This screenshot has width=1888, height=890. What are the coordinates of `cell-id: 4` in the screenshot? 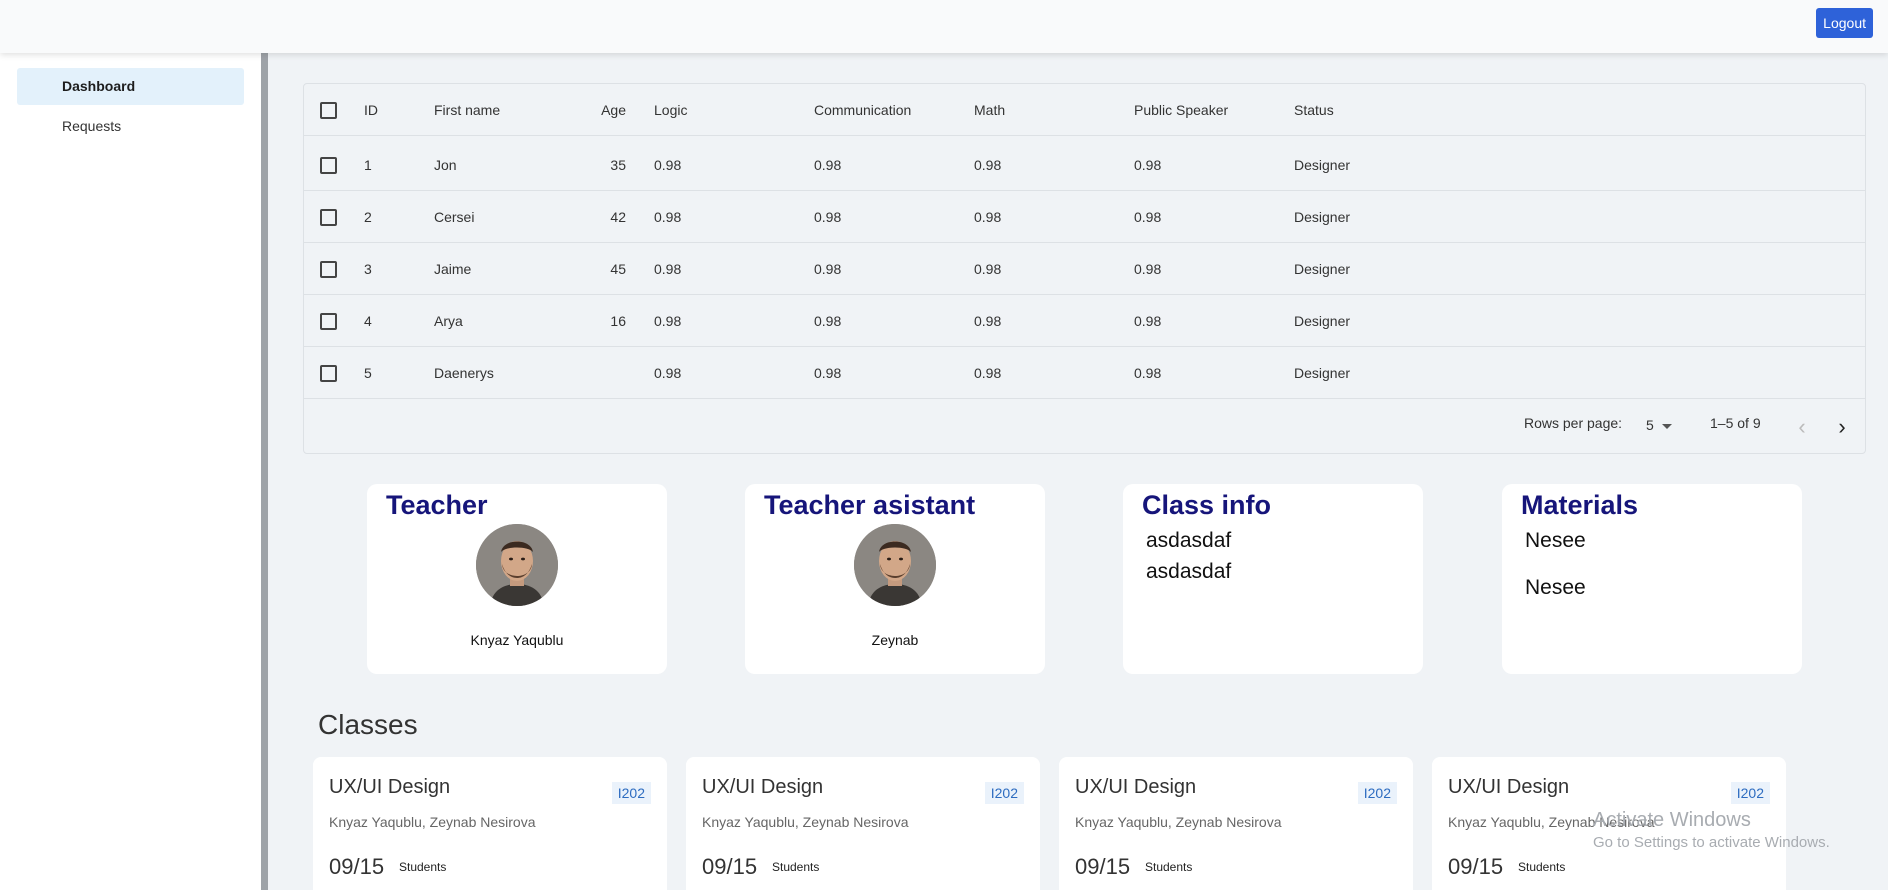 It's located at (368, 321).